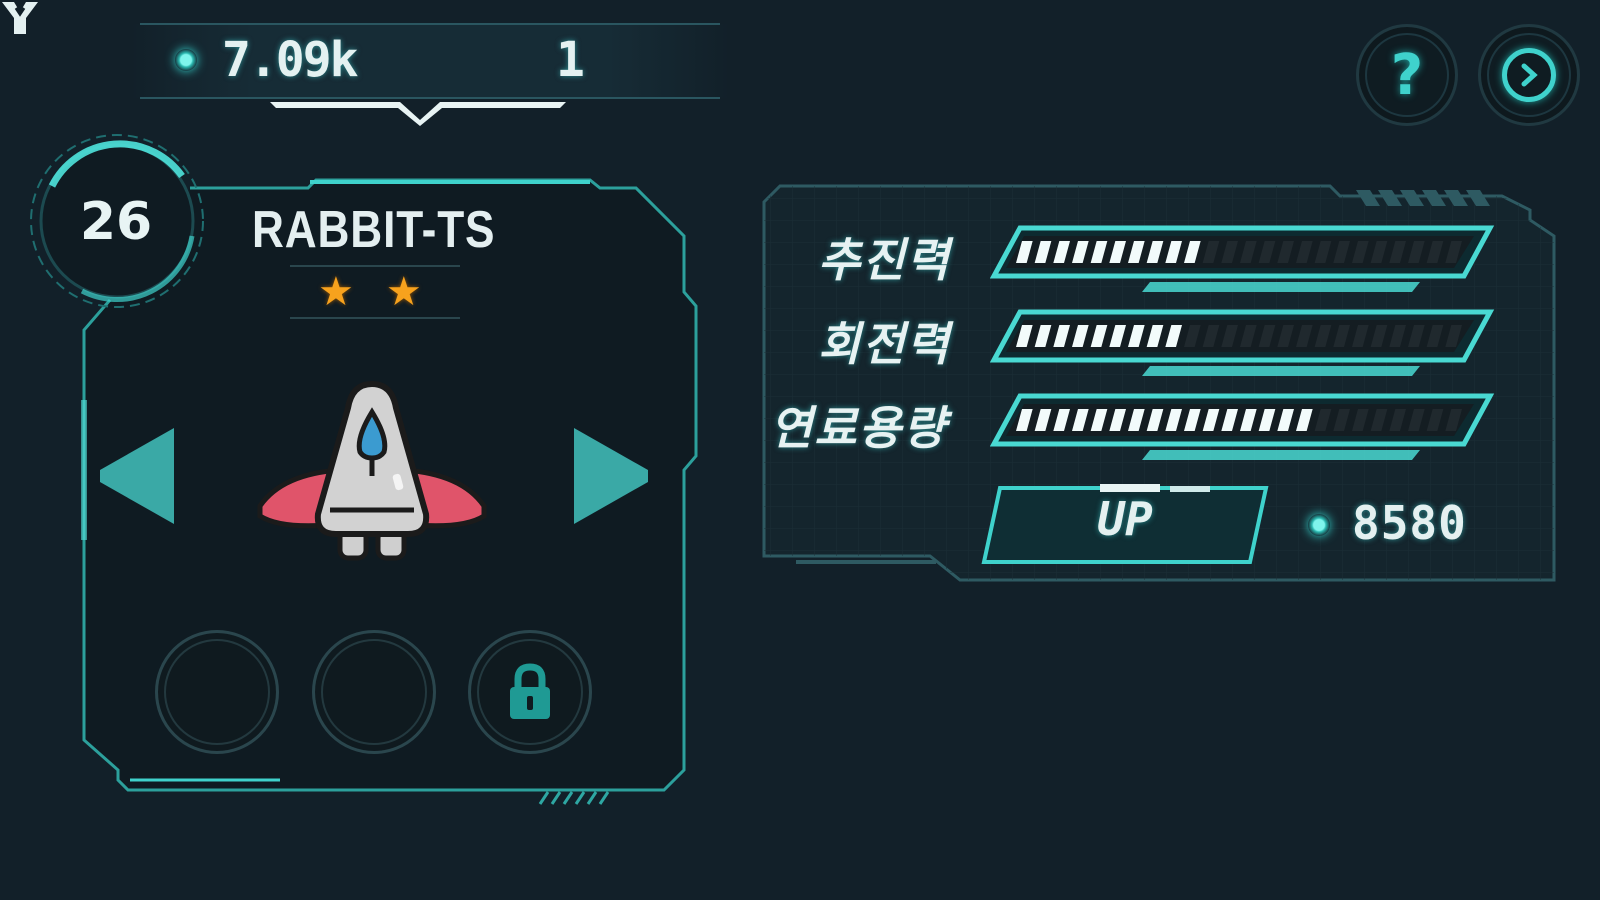  What do you see at coordinates (1242, 342) in the screenshot?
I see `stat-bar-turn` at bounding box center [1242, 342].